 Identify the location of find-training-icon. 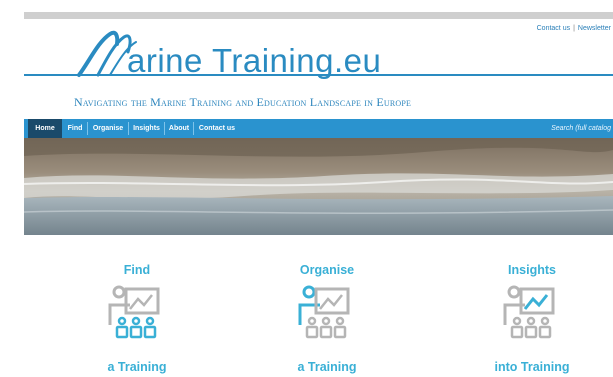
(134, 312).